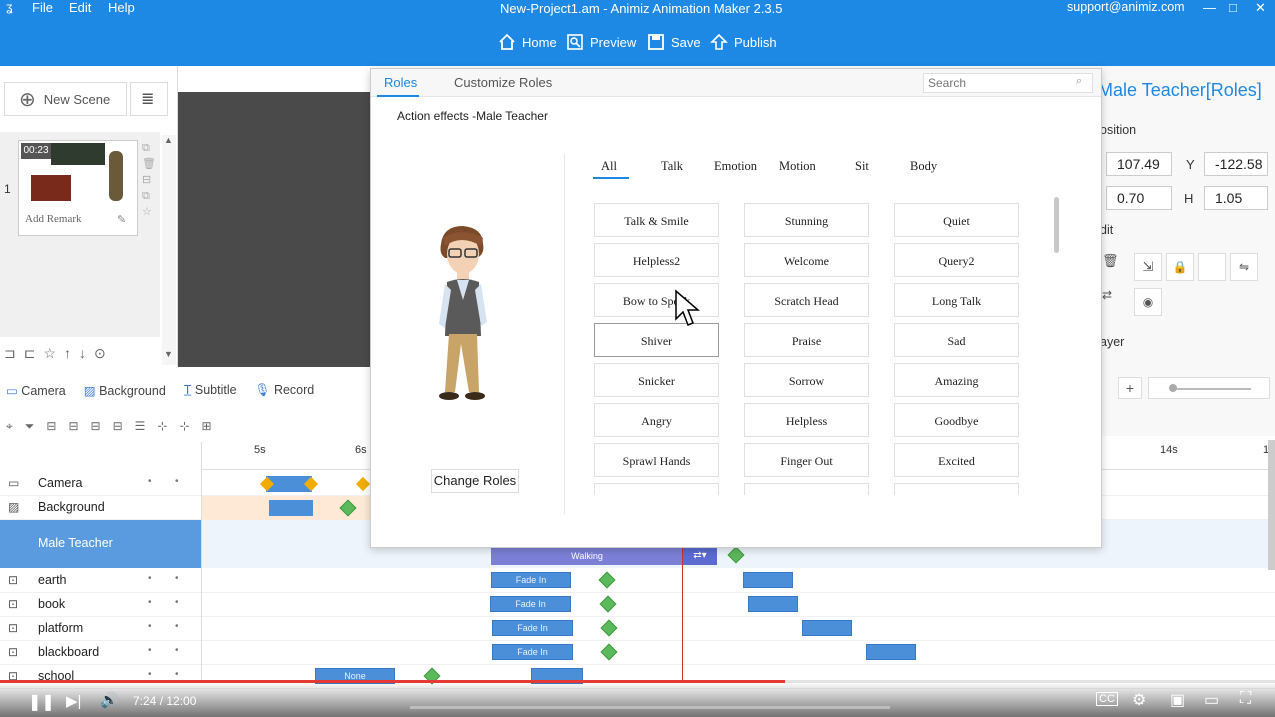  Describe the element at coordinates (1148, 267) in the screenshot. I see `import-icon: ⇲` at that location.